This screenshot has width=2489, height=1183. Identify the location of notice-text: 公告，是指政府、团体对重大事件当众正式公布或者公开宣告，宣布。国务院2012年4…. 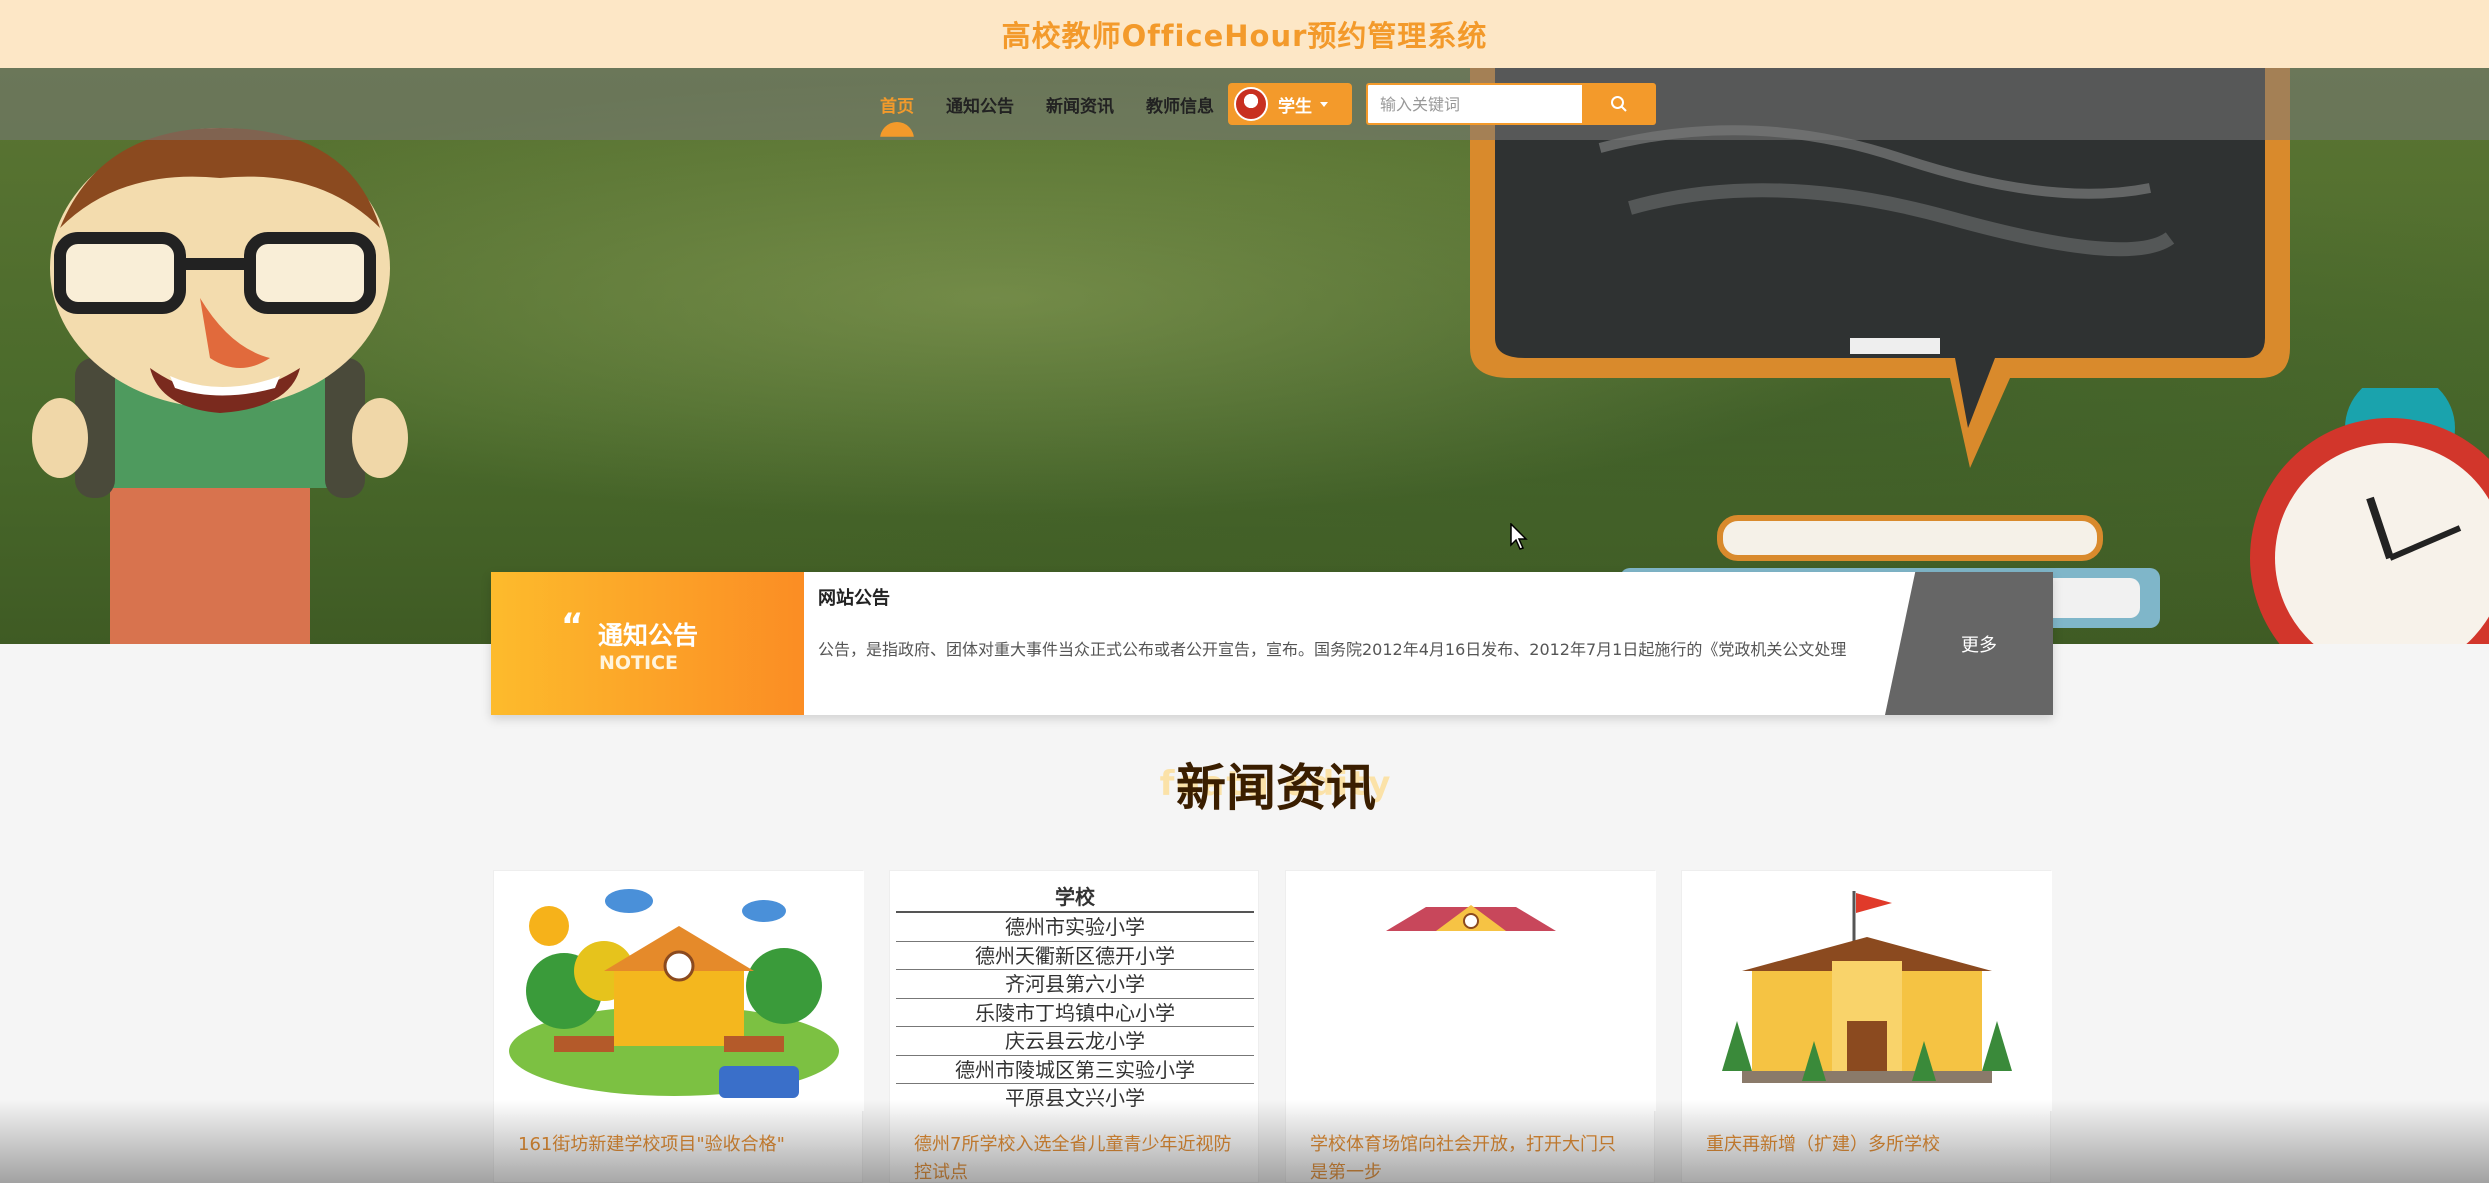
(1332, 649).